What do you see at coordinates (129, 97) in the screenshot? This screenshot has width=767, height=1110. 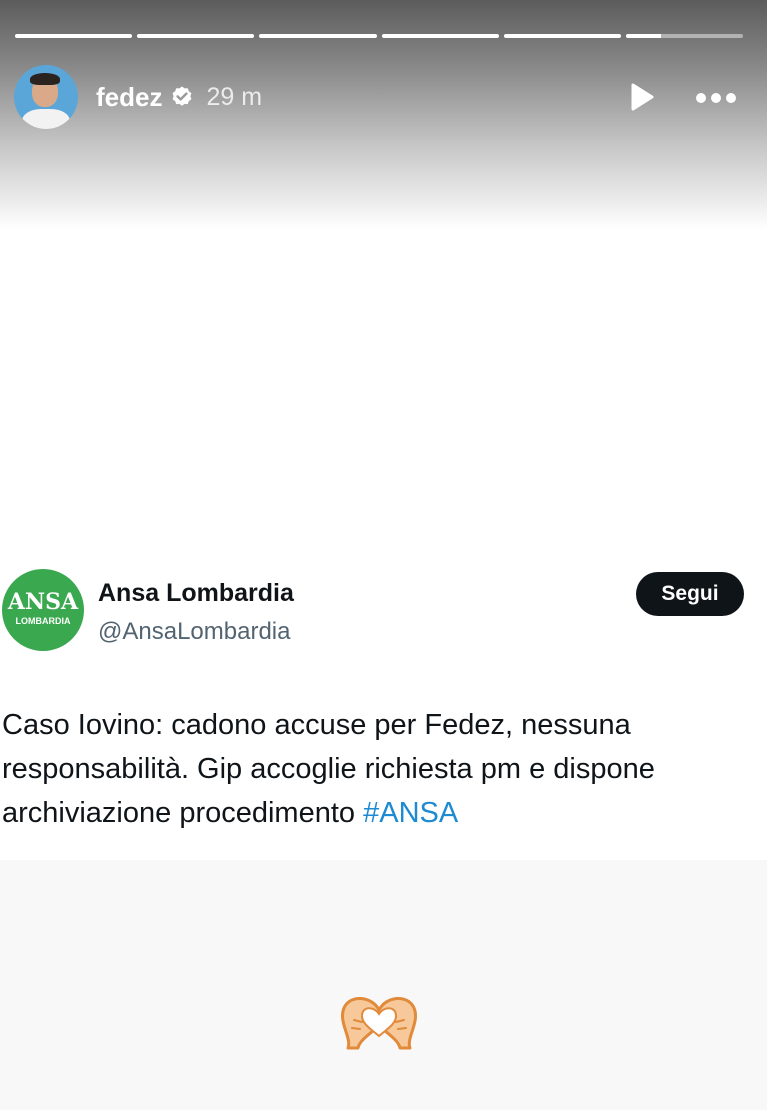 I see `username: fedez` at bounding box center [129, 97].